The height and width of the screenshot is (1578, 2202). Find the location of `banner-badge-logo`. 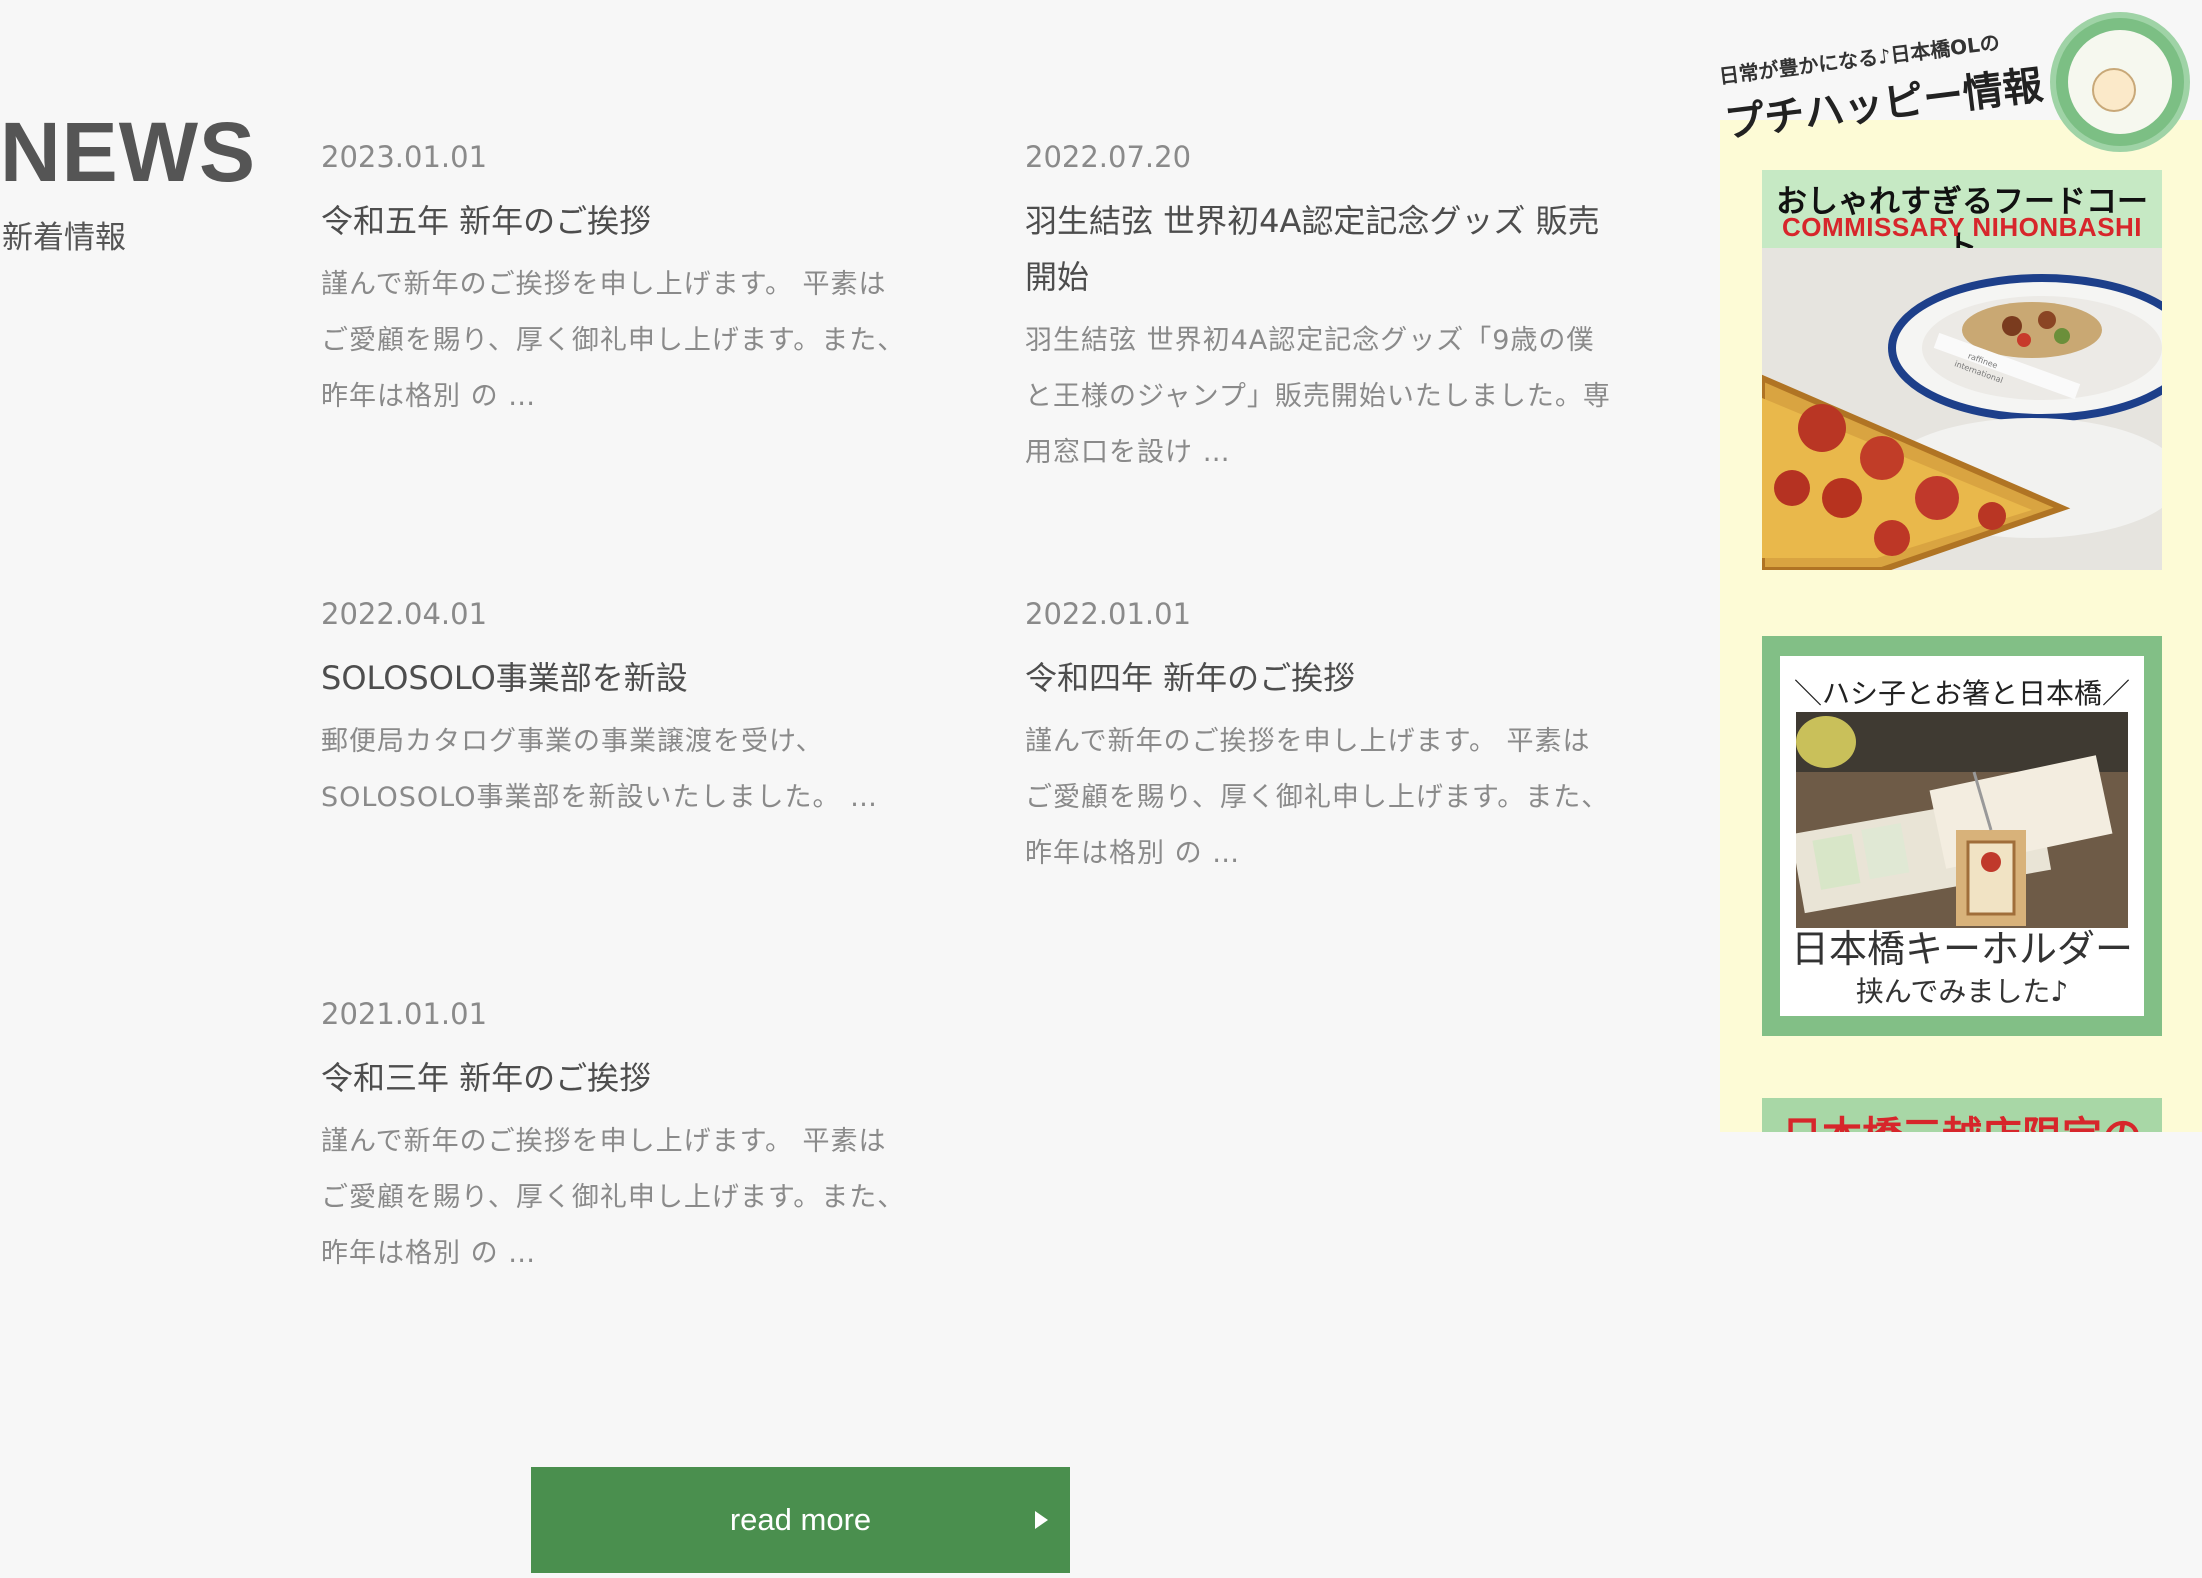

banner-badge-logo is located at coordinates (2120, 82).